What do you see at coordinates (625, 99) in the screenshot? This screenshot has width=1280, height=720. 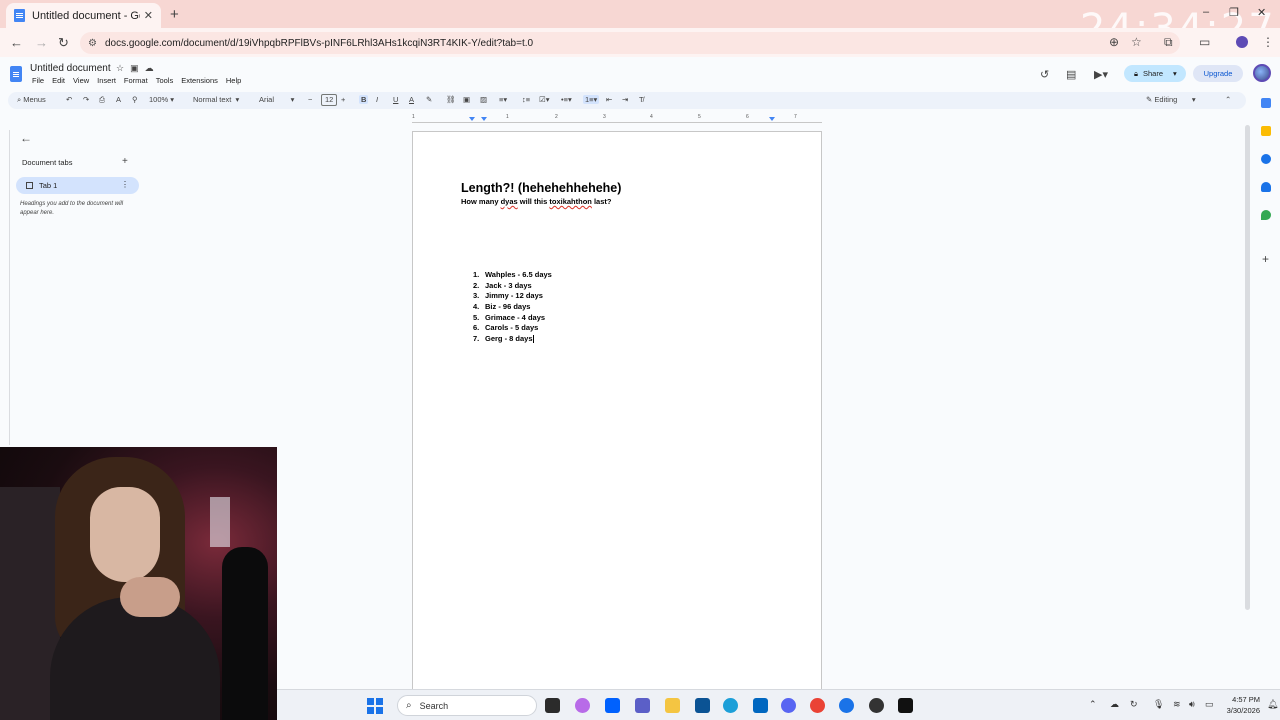 I see `increase-indent-icon: ⇥` at bounding box center [625, 99].